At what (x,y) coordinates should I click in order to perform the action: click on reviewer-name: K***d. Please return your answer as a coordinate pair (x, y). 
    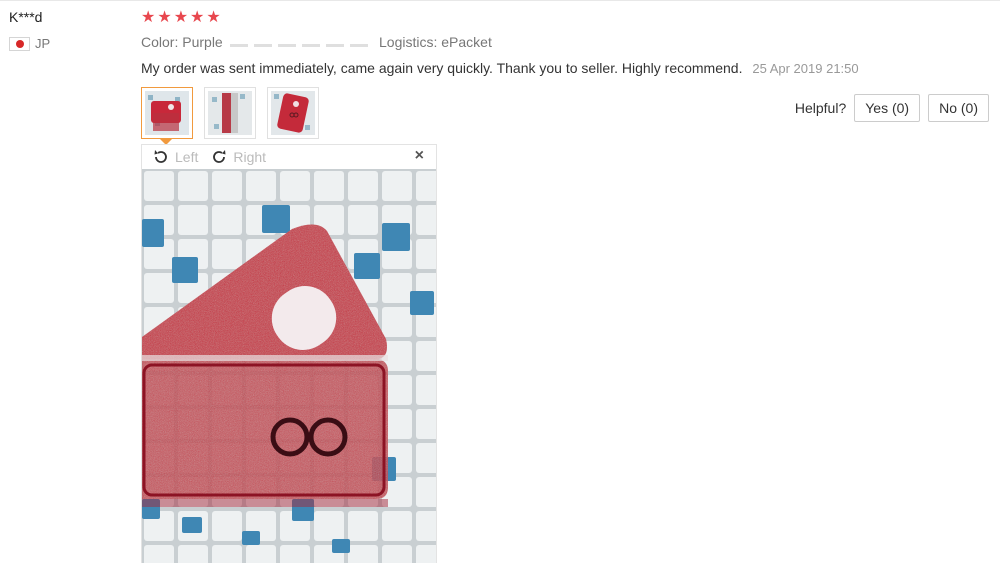
    Looking at the image, I should click on (26, 17).